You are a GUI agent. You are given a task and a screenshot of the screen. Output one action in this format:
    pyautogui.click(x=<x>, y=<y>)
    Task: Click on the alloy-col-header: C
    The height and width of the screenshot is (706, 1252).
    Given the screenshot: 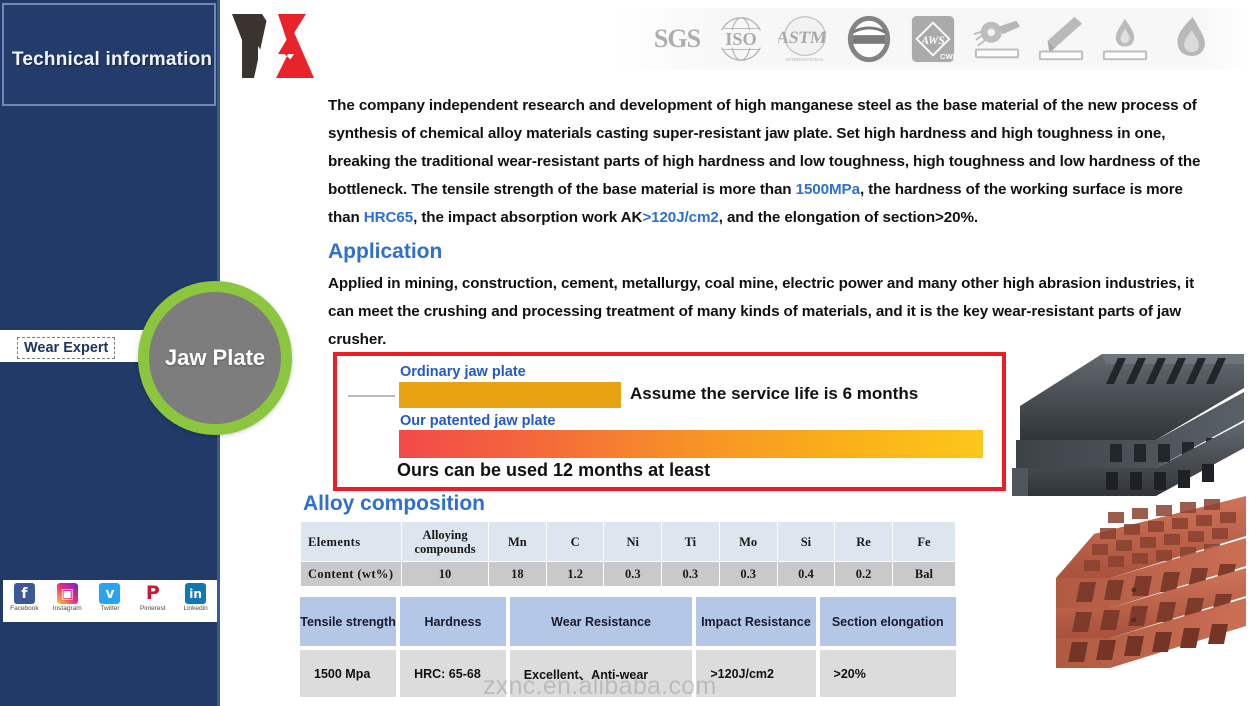 What is the action you would take?
    pyautogui.click(x=575, y=541)
    